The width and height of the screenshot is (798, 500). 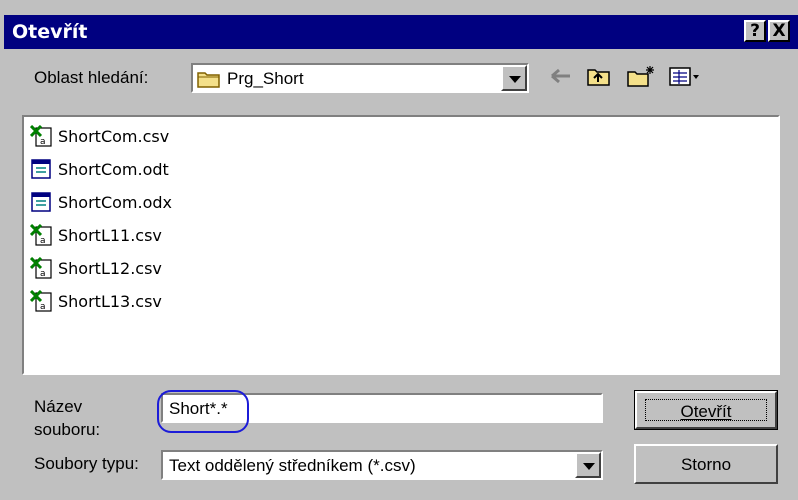 What do you see at coordinates (203, 411) in the screenshot?
I see `highlight-circle` at bounding box center [203, 411].